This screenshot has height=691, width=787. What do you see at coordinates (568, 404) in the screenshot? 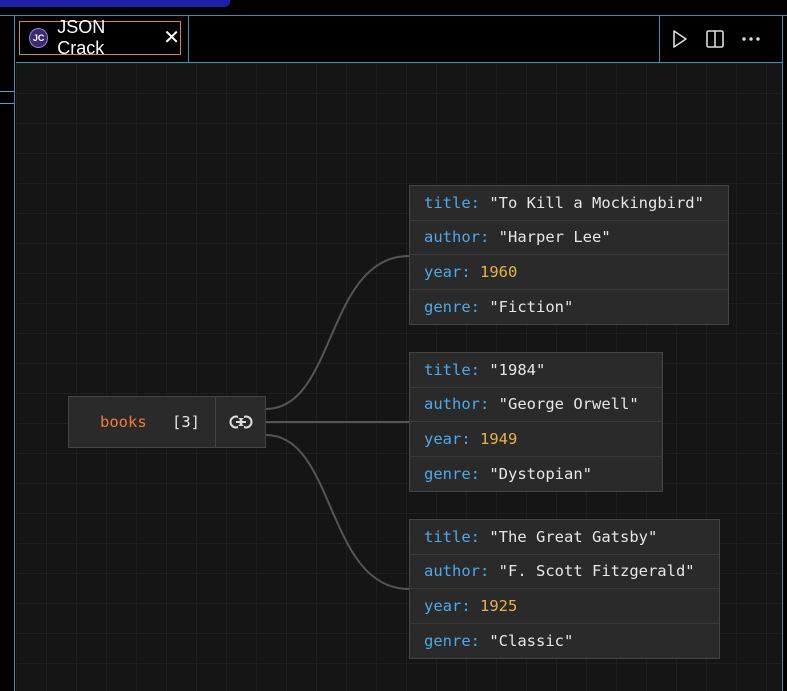
I see `field-value: "George Orwell"` at bounding box center [568, 404].